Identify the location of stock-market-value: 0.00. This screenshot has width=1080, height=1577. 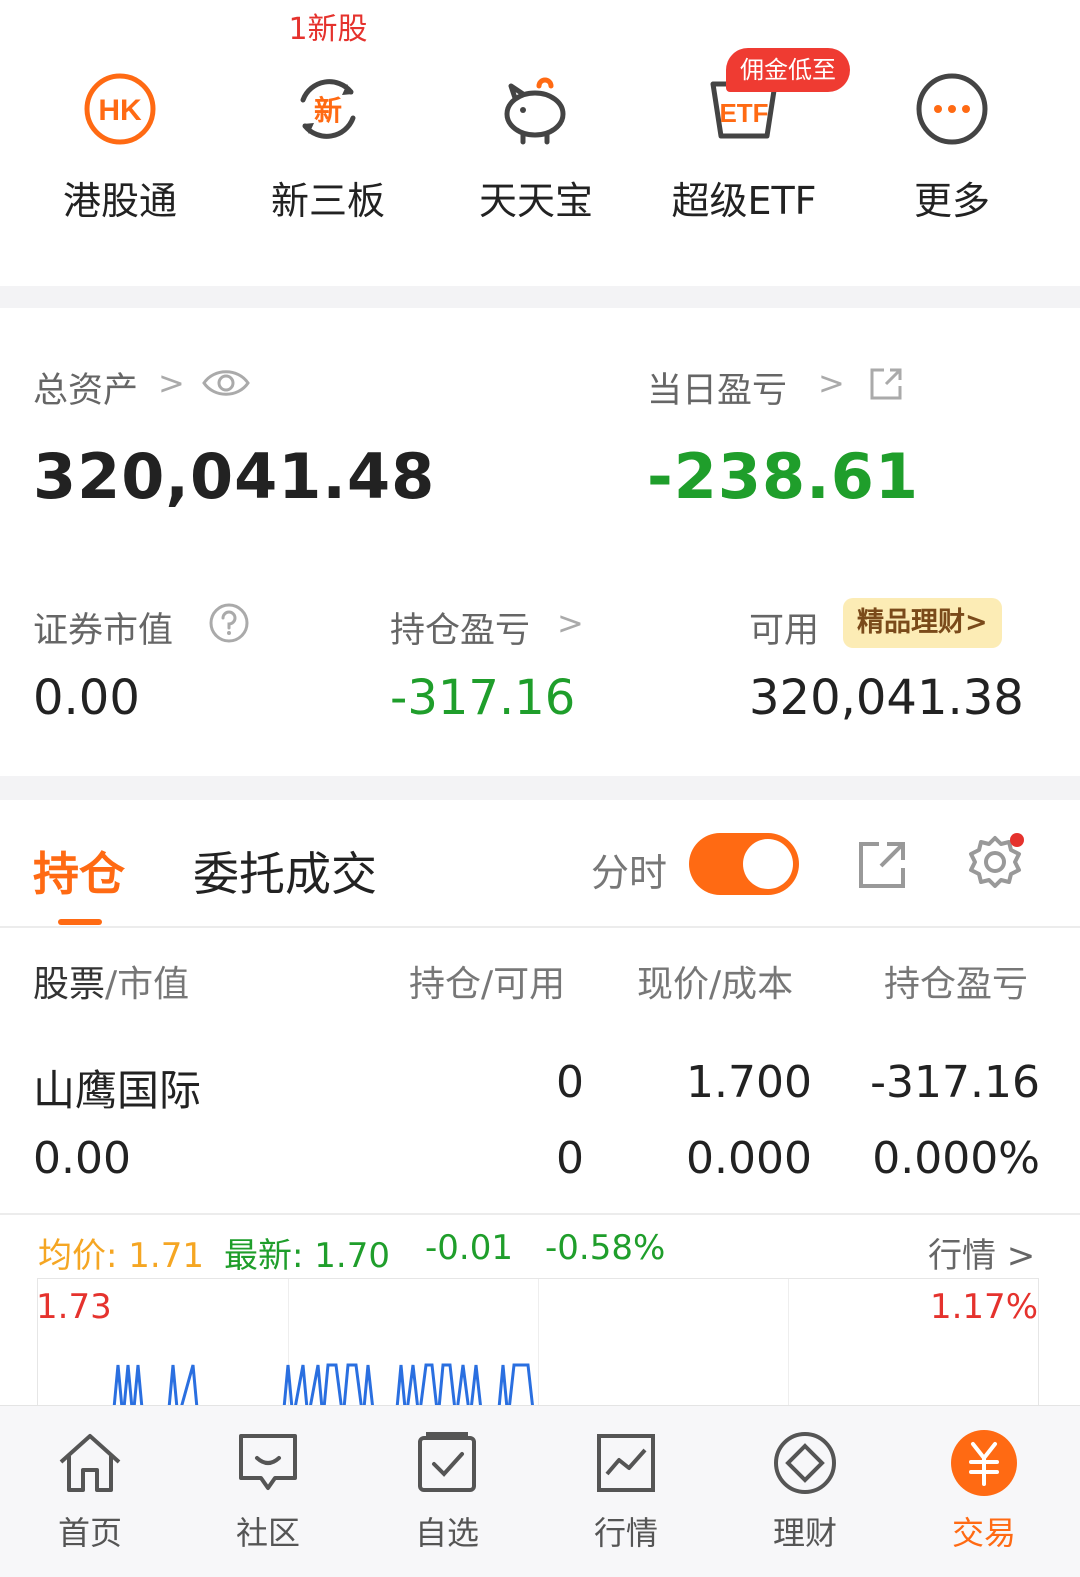
(82, 1158).